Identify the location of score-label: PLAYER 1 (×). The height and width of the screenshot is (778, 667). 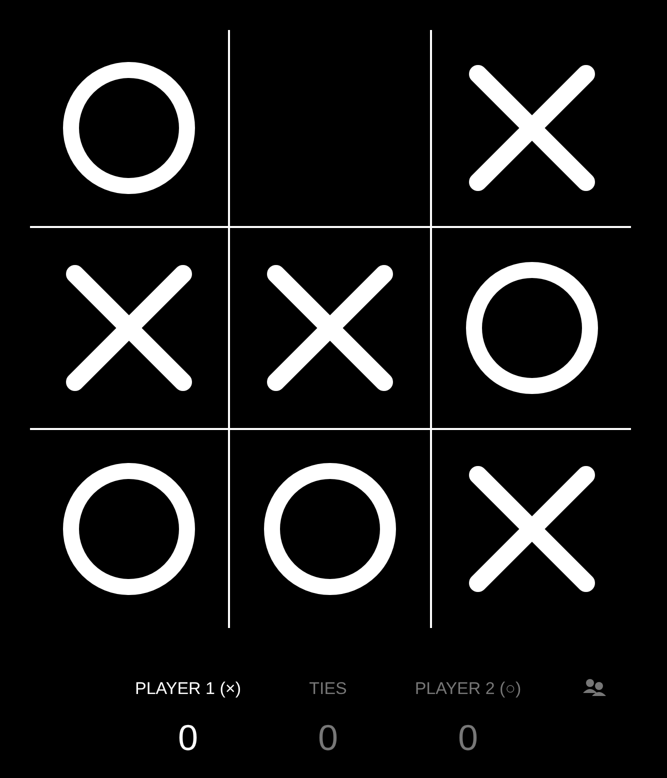
(188, 689).